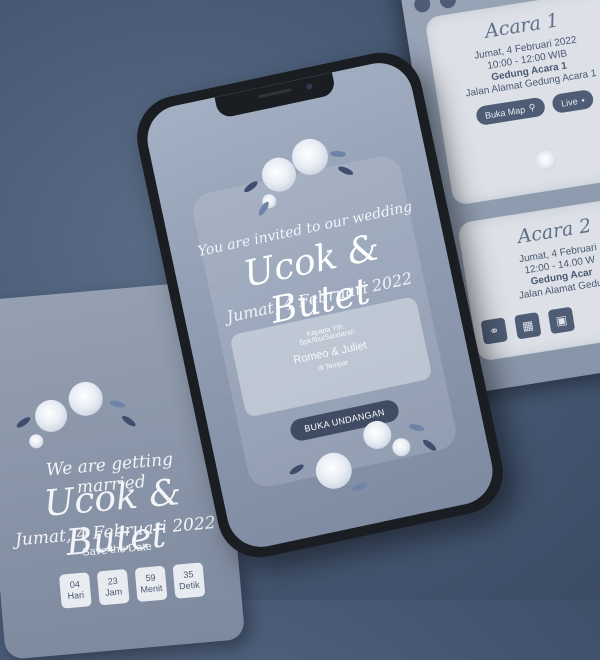  Describe the element at coordinates (528, 325) in the screenshot. I see `calendar-icon: ▦` at that location.